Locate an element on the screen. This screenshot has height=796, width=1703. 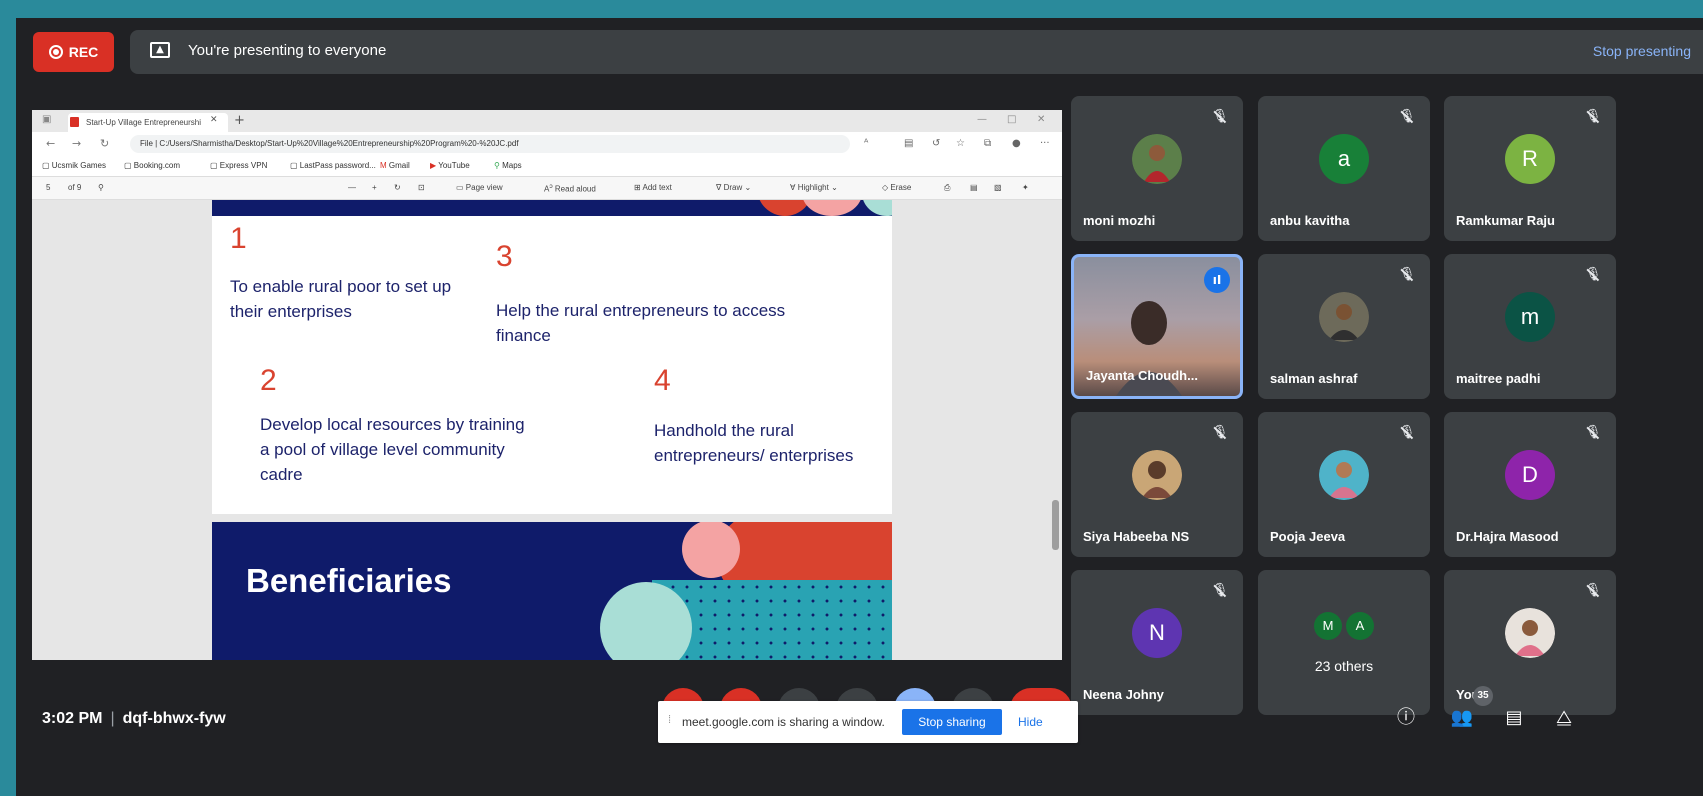
stop-sharing-button: Stop sharing is located at coordinates (952, 722).